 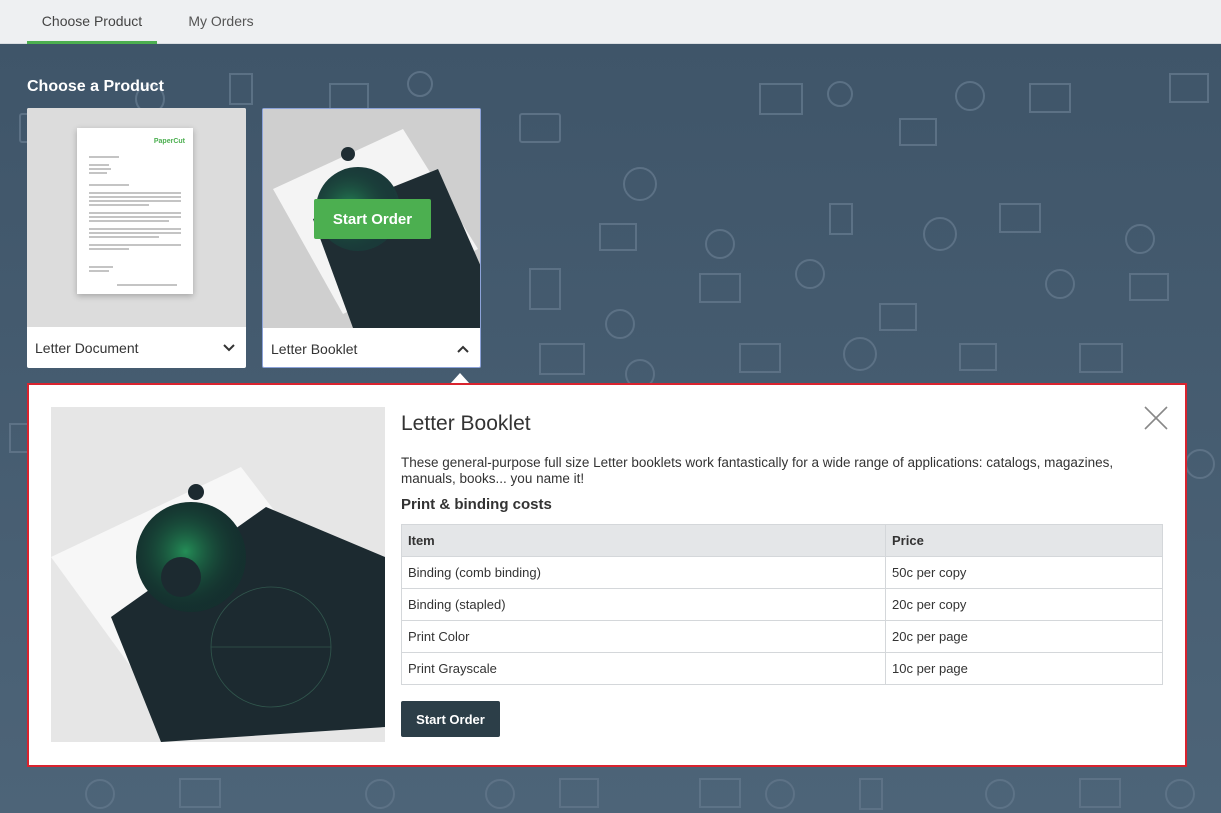 What do you see at coordinates (221, 22) in the screenshot?
I see `tab-my-orders: My Orders` at bounding box center [221, 22].